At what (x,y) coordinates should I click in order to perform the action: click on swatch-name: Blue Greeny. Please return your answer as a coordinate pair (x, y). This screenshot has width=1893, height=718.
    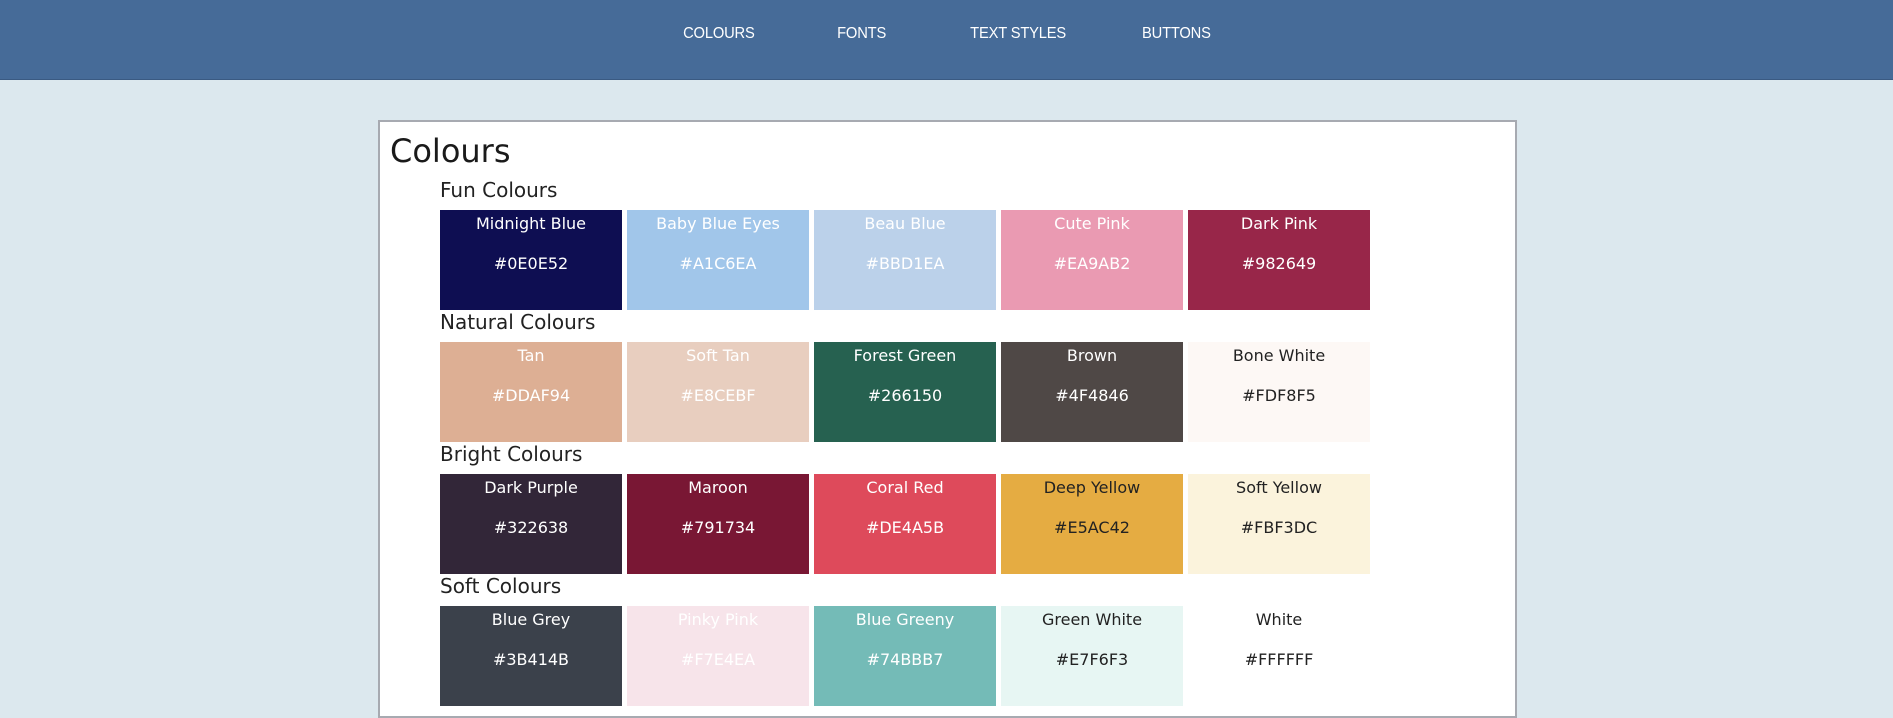
    Looking at the image, I should click on (905, 619).